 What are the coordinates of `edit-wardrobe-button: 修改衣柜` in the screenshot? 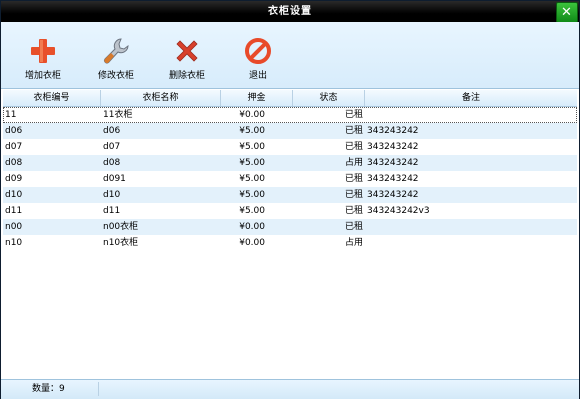 It's located at (116, 58).